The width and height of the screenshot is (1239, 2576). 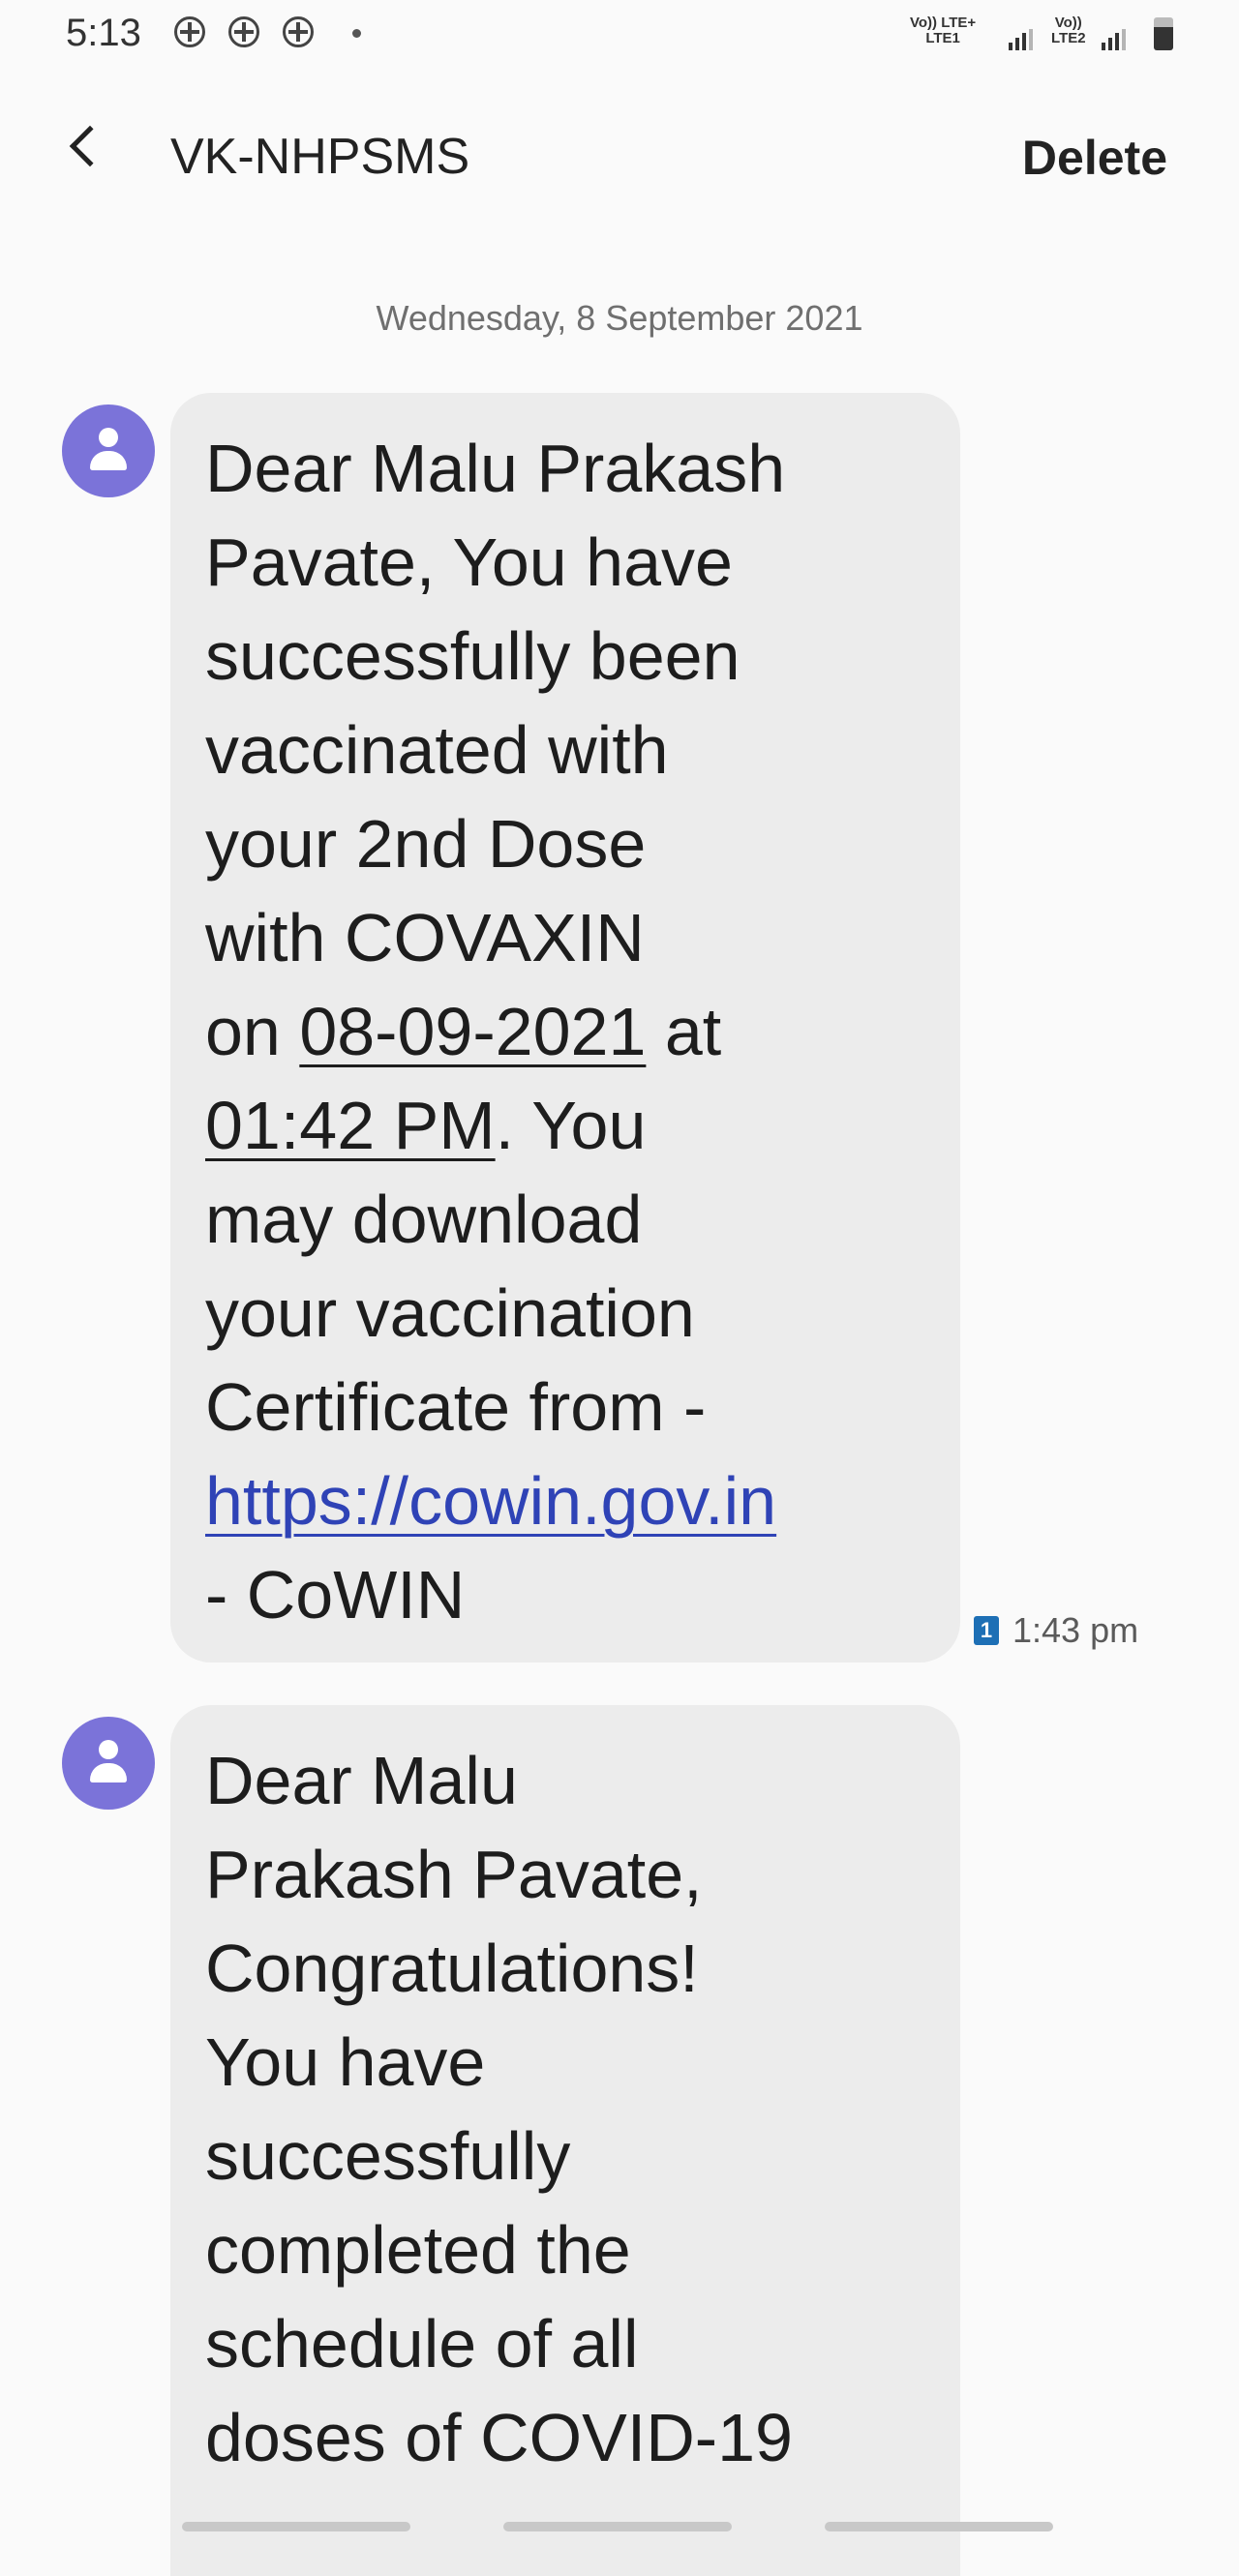 What do you see at coordinates (617, 2526) in the screenshot?
I see `nav-home-button` at bounding box center [617, 2526].